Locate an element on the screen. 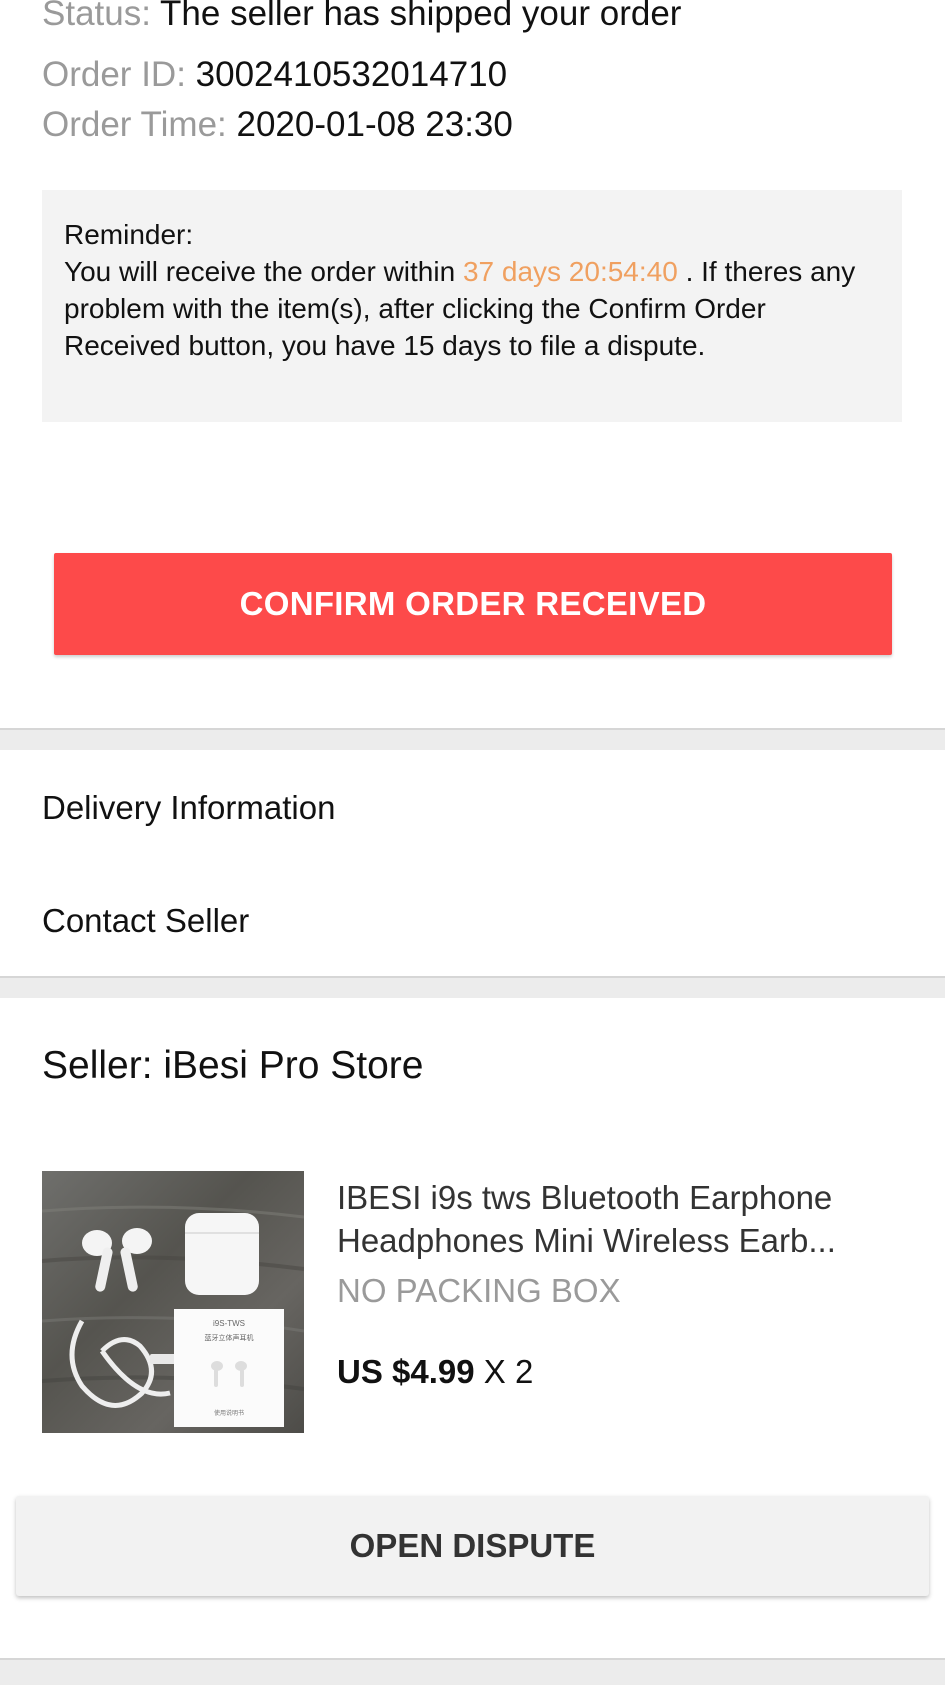 Image resolution: width=945 pixels, height=1685 pixels. product-price: US $4.99 is located at coordinates (406, 1371).